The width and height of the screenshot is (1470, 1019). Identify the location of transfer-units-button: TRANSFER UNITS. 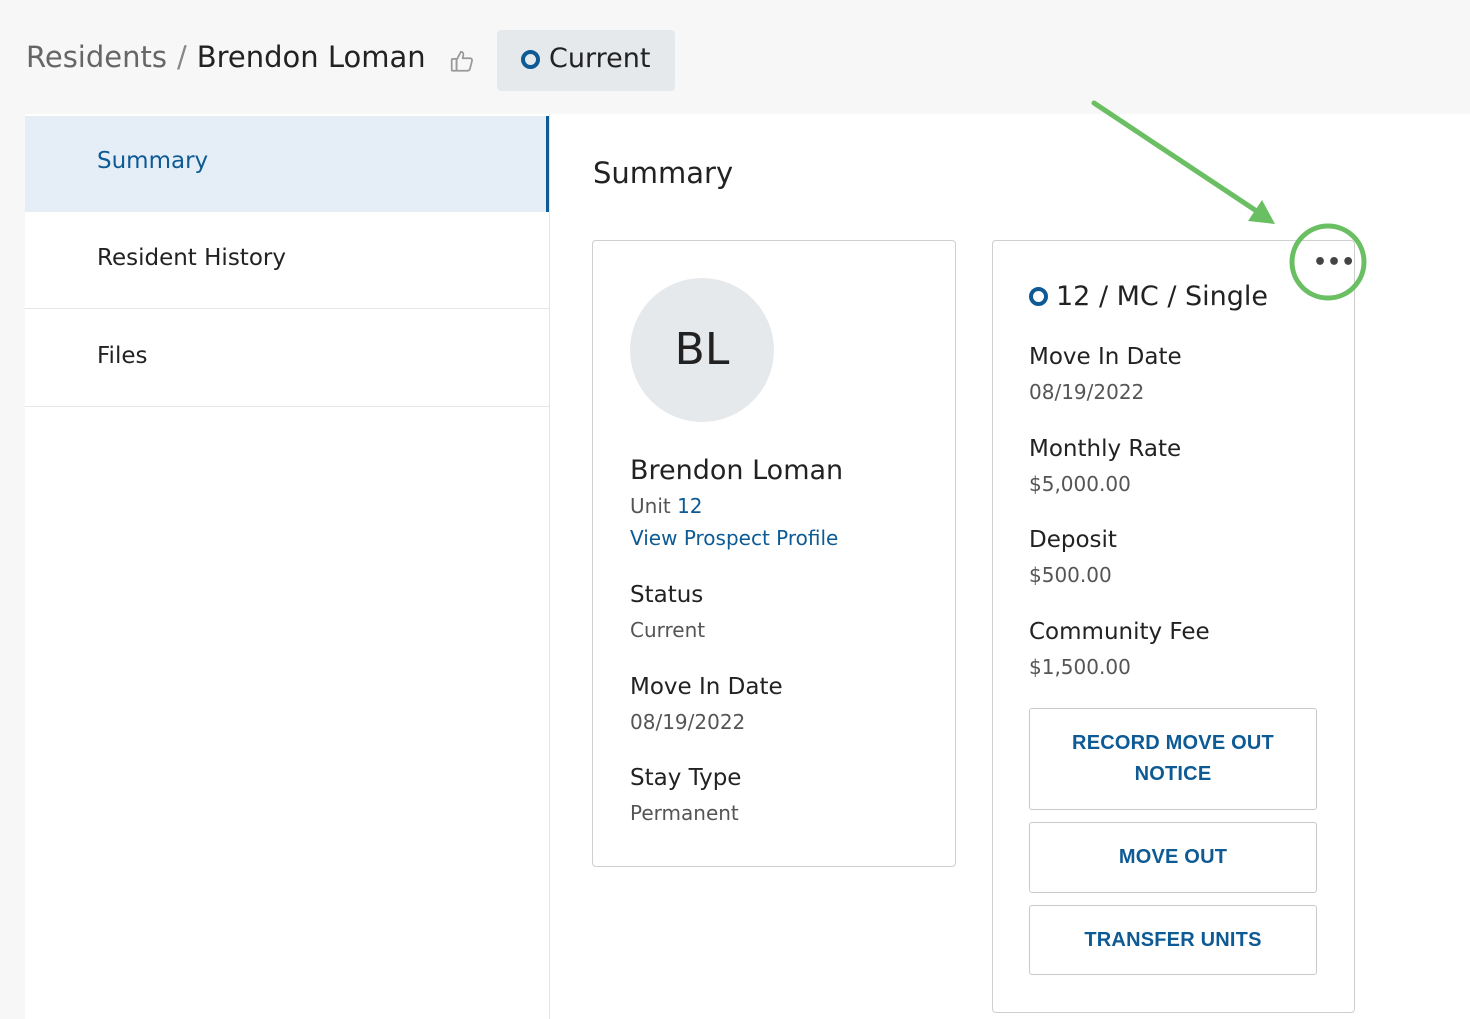
(1173, 940).